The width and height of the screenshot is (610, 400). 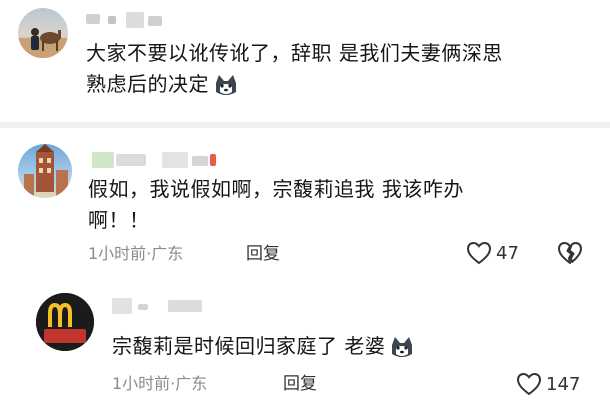 I want to click on camel-rider-image, so click(x=43, y=43).